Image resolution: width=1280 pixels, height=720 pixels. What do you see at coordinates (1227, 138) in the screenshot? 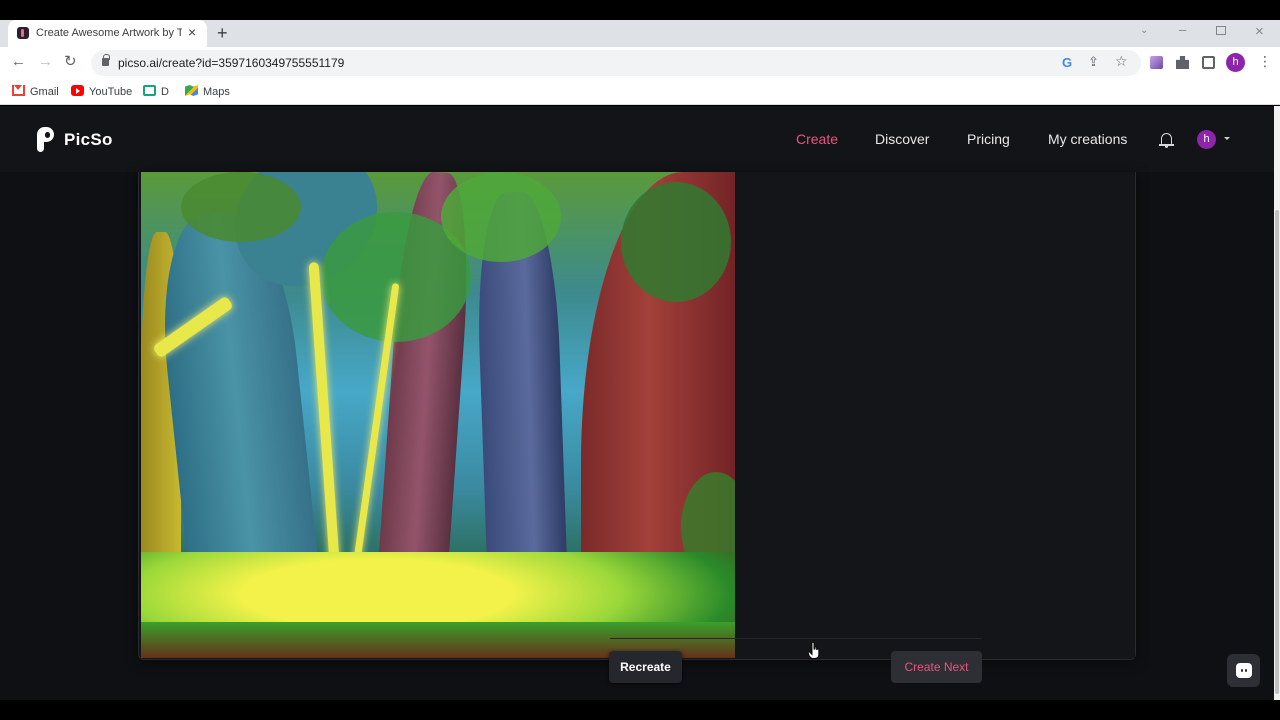
I see `avatar-dropdown-icon` at bounding box center [1227, 138].